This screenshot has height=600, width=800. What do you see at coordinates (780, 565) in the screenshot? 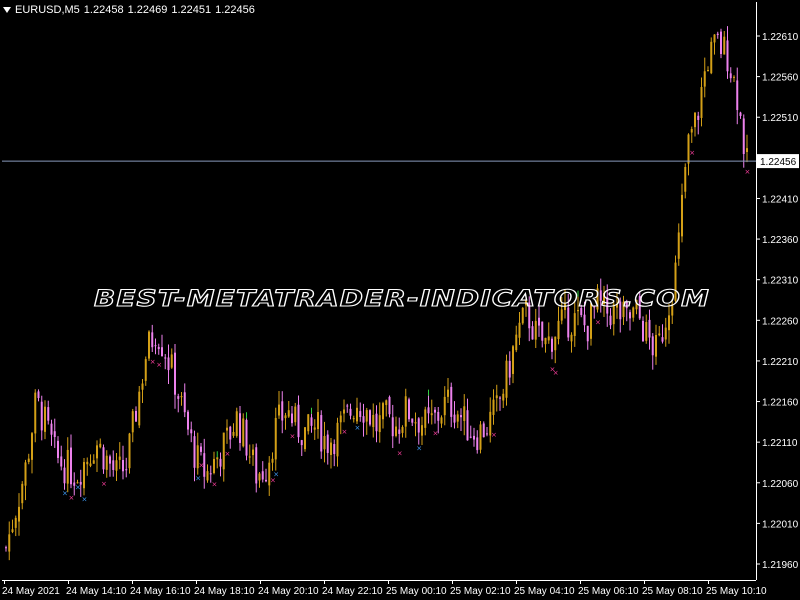
I see `price-tick-label: 1.21960` at bounding box center [780, 565].